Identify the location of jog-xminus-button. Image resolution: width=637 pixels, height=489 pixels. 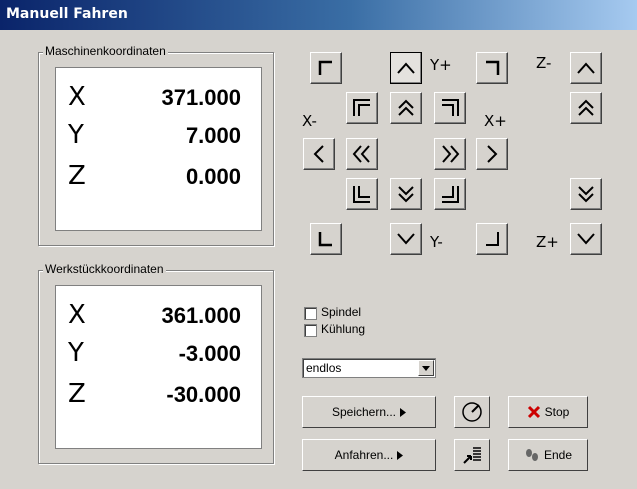
(319, 154).